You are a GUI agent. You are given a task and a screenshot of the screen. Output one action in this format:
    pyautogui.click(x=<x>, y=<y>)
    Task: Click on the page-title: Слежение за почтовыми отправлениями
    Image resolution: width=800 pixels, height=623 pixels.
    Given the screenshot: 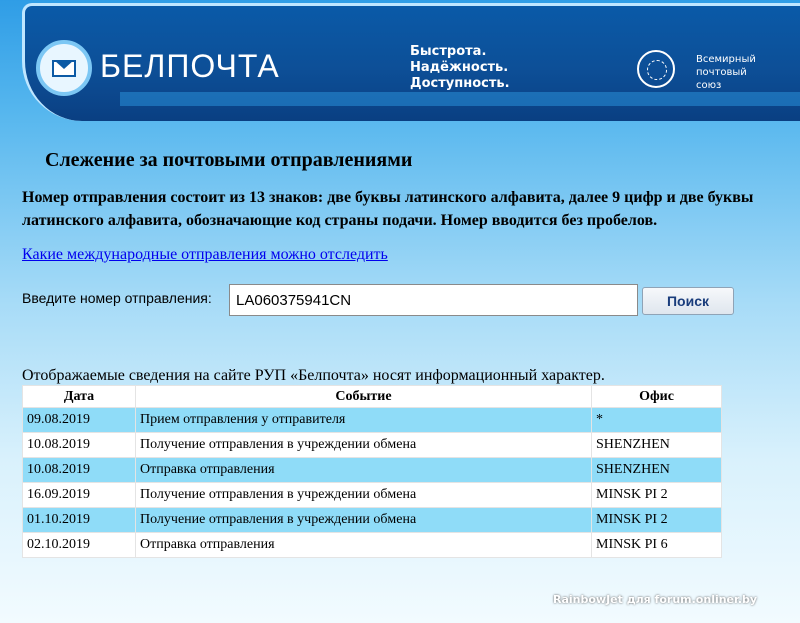 What is the action you would take?
    pyautogui.click(x=229, y=160)
    